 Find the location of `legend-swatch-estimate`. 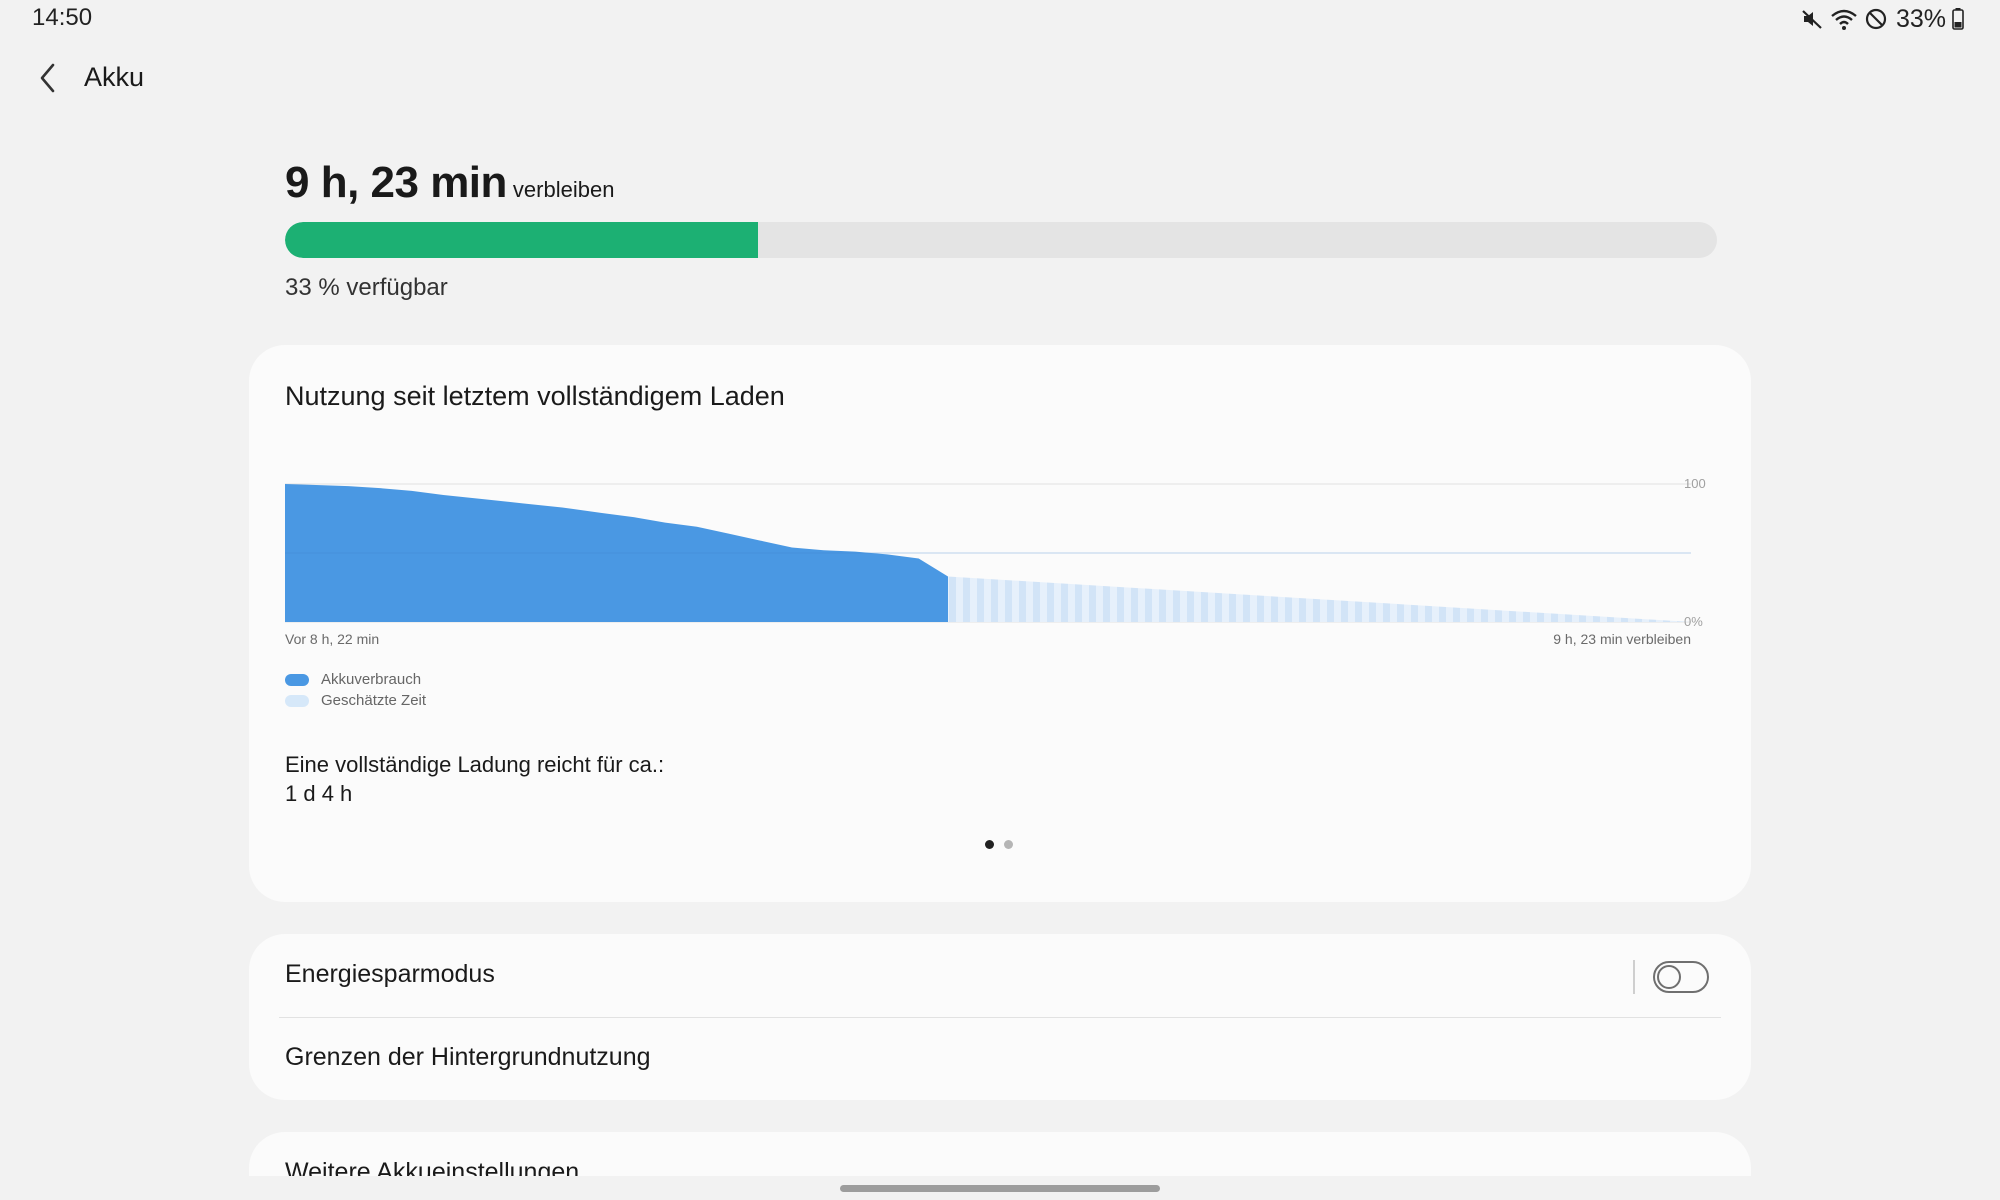

legend-swatch-estimate is located at coordinates (297, 700).